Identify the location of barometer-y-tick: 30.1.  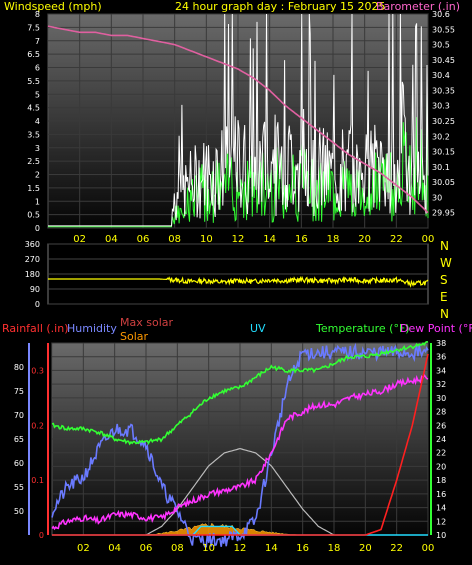
(441, 167).